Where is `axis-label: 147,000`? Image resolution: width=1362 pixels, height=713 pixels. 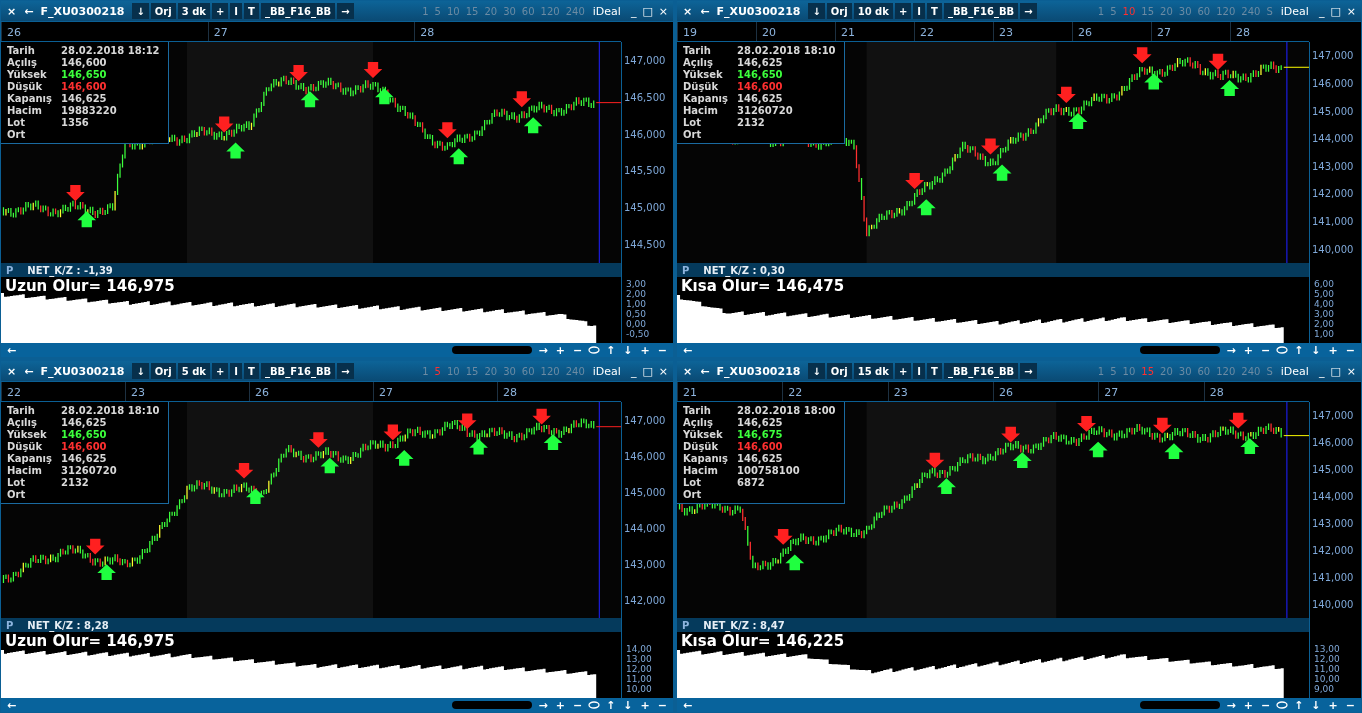 axis-label: 147,000 is located at coordinates (645, 60).